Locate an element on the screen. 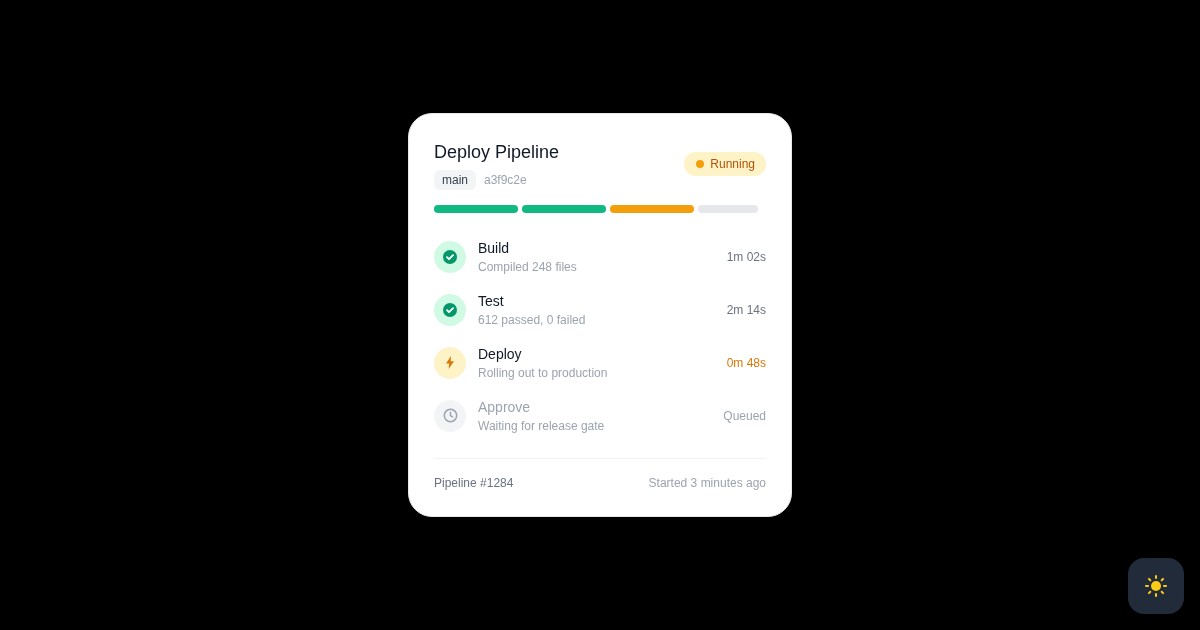 This screenshot has height=630, width=1200. status-badge: Running is located at coordinates (725, 164).